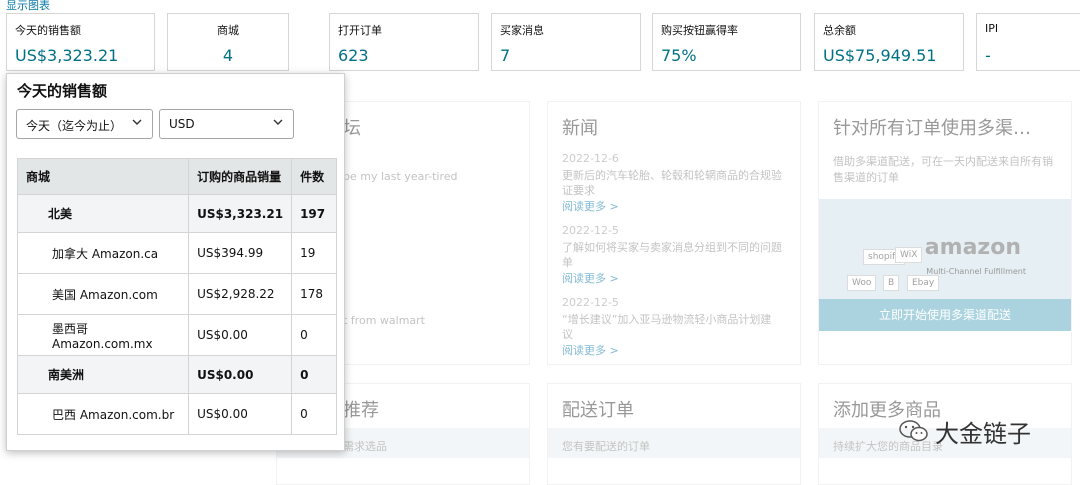 The image size is (1080, 485). I want to click on news-headline: 了解如何将买家与卖家消息分组到不同的问题单, so click(672, 255).